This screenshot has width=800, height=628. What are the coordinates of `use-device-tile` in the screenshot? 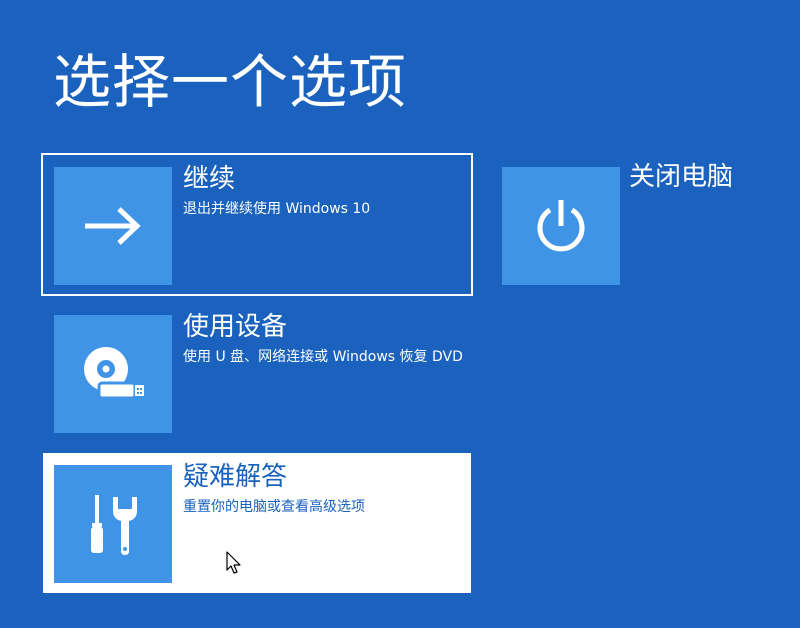 It's located at (113, 374).